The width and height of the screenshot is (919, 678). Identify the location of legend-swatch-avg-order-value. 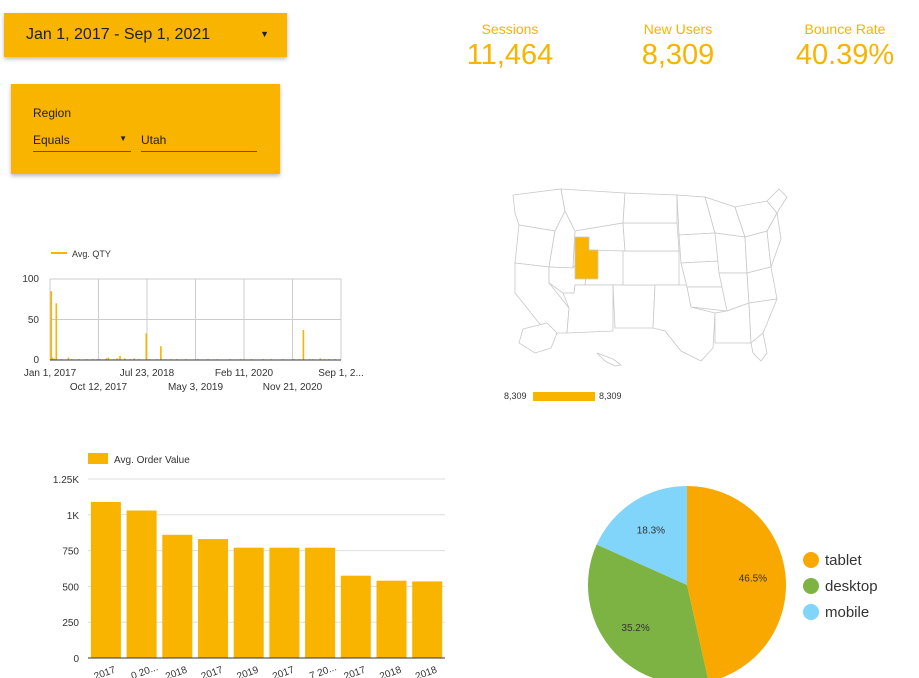
(98, 458).